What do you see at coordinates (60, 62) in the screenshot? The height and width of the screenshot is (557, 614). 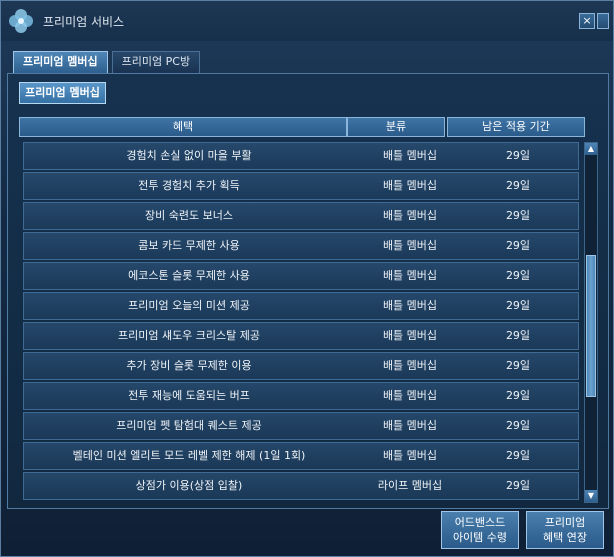 I see `tab-premium-membership: 프리미엄 멤버십` at bounding box center [60, 62].